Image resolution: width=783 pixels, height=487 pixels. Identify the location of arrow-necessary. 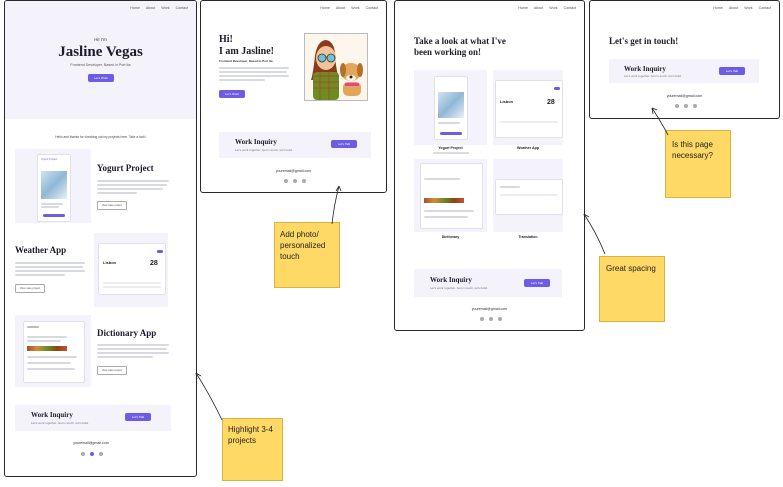
(660, 121).